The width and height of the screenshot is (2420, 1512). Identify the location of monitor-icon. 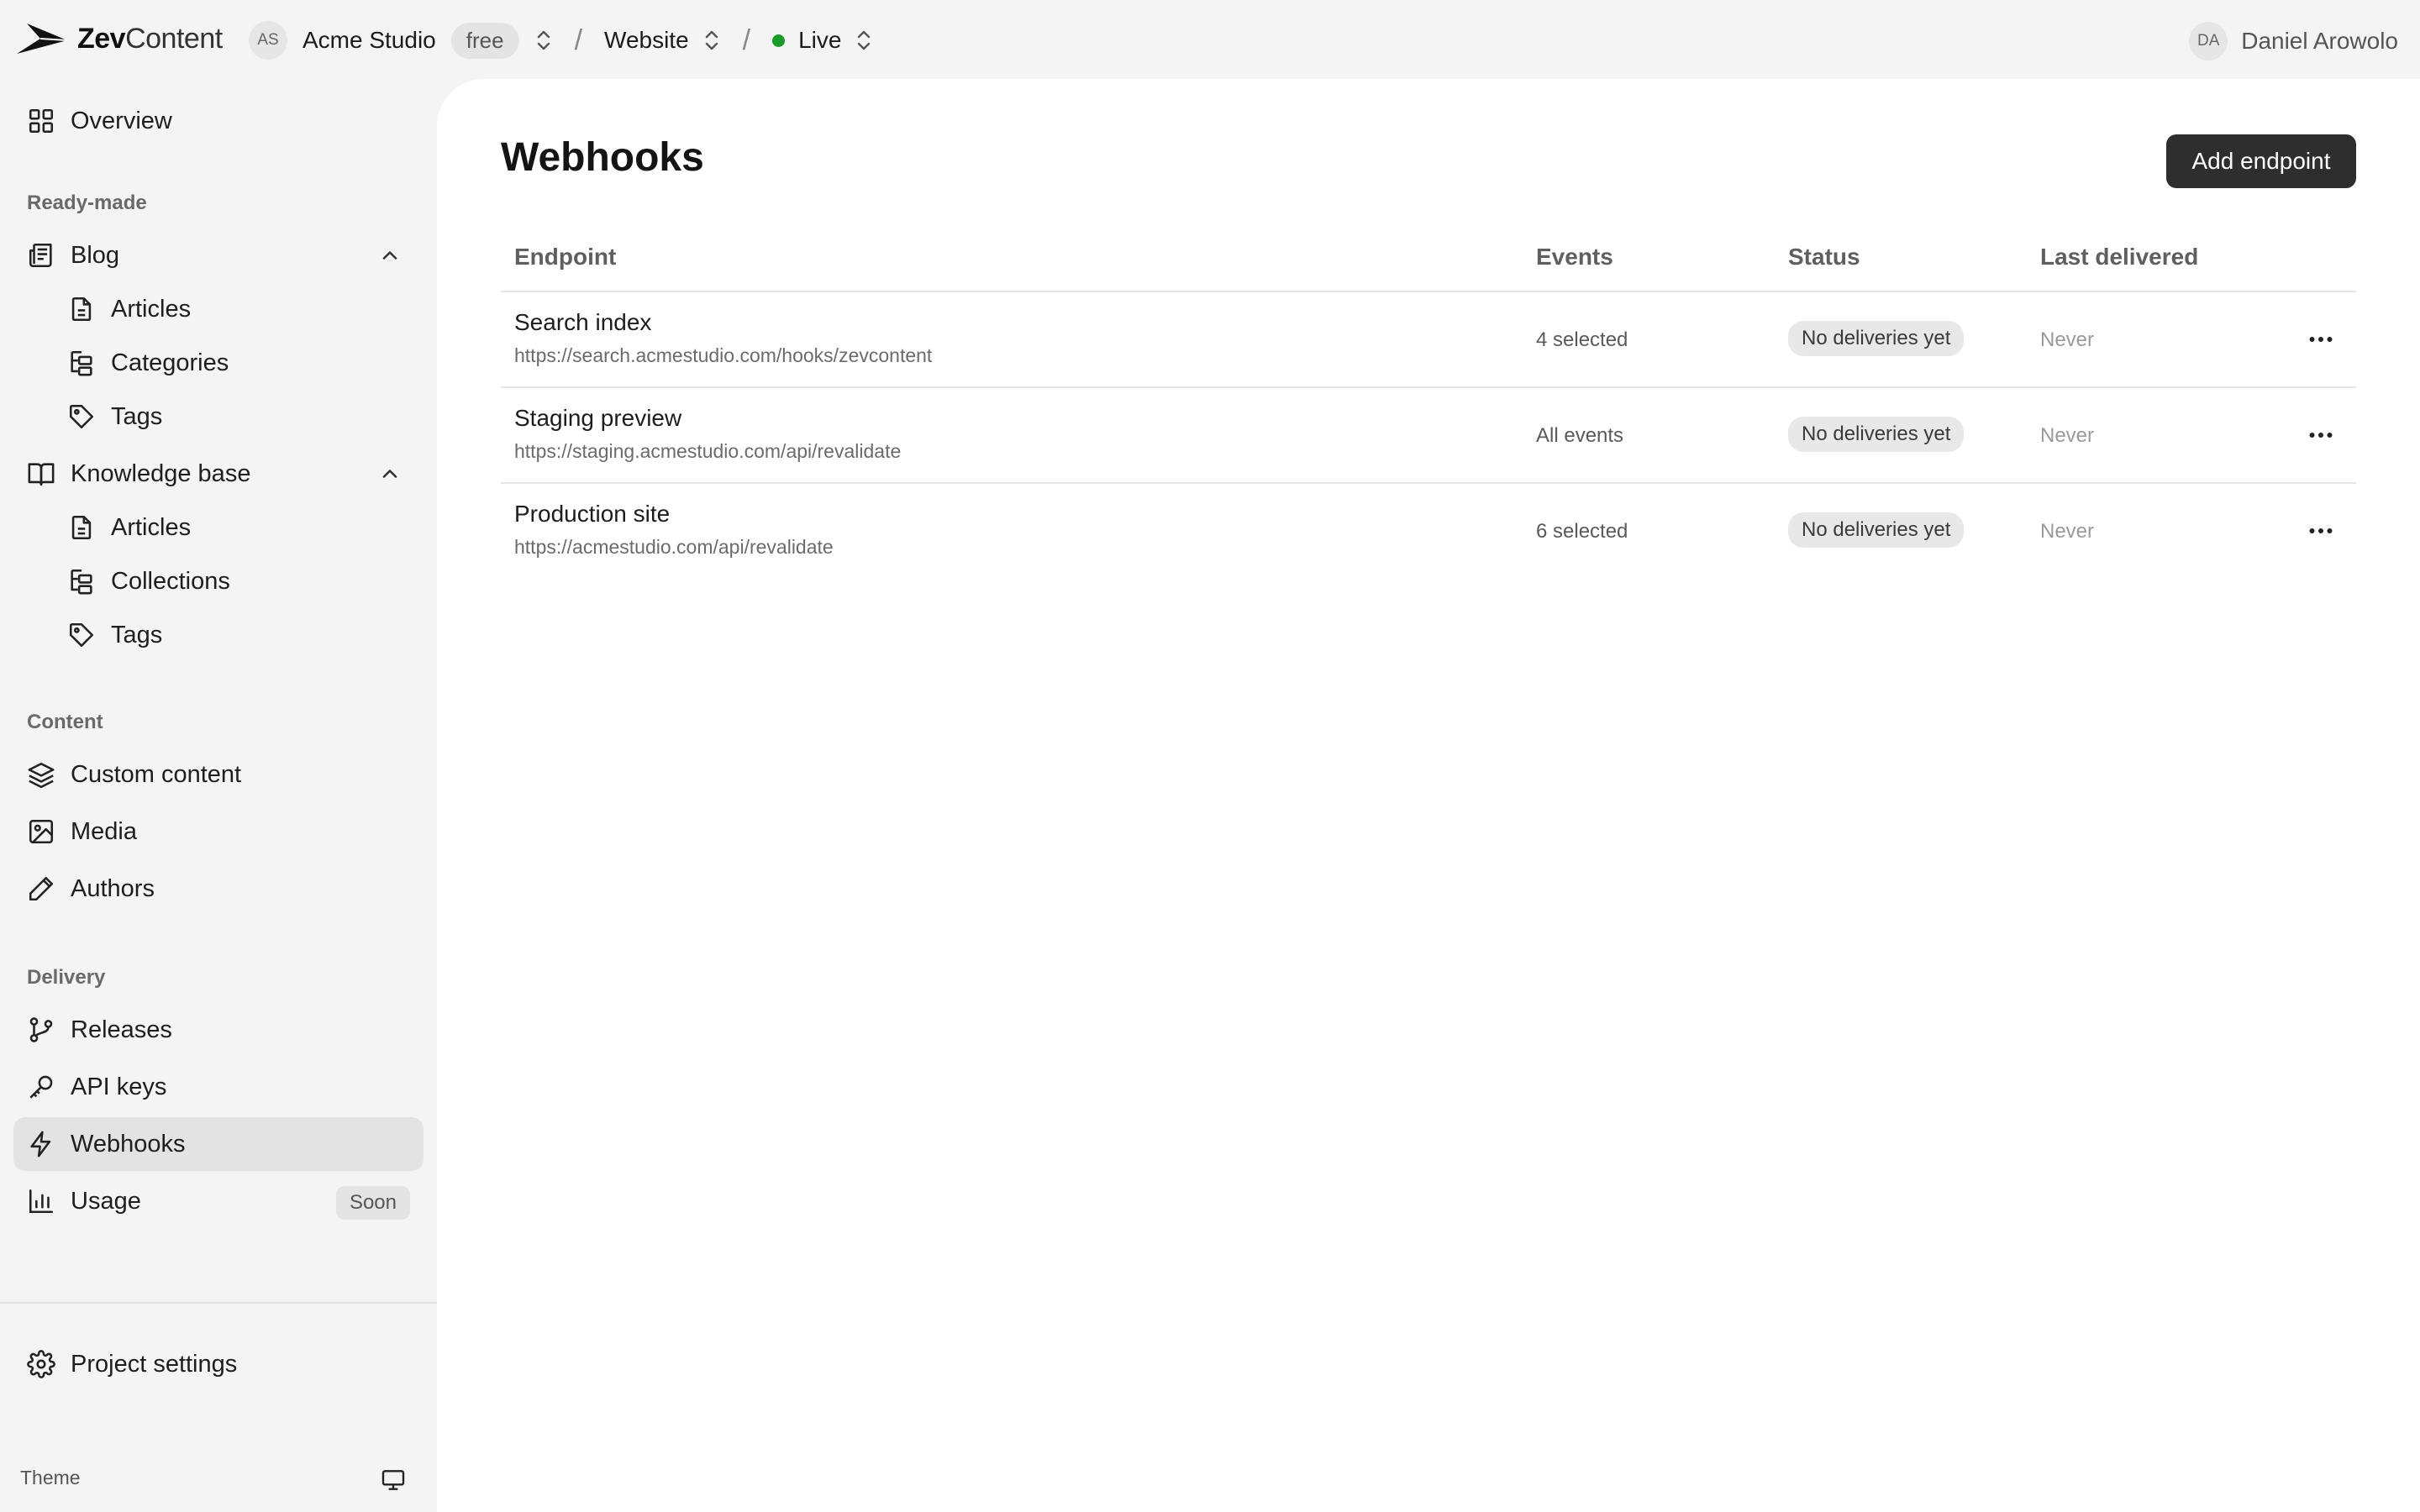
(393, 1480).